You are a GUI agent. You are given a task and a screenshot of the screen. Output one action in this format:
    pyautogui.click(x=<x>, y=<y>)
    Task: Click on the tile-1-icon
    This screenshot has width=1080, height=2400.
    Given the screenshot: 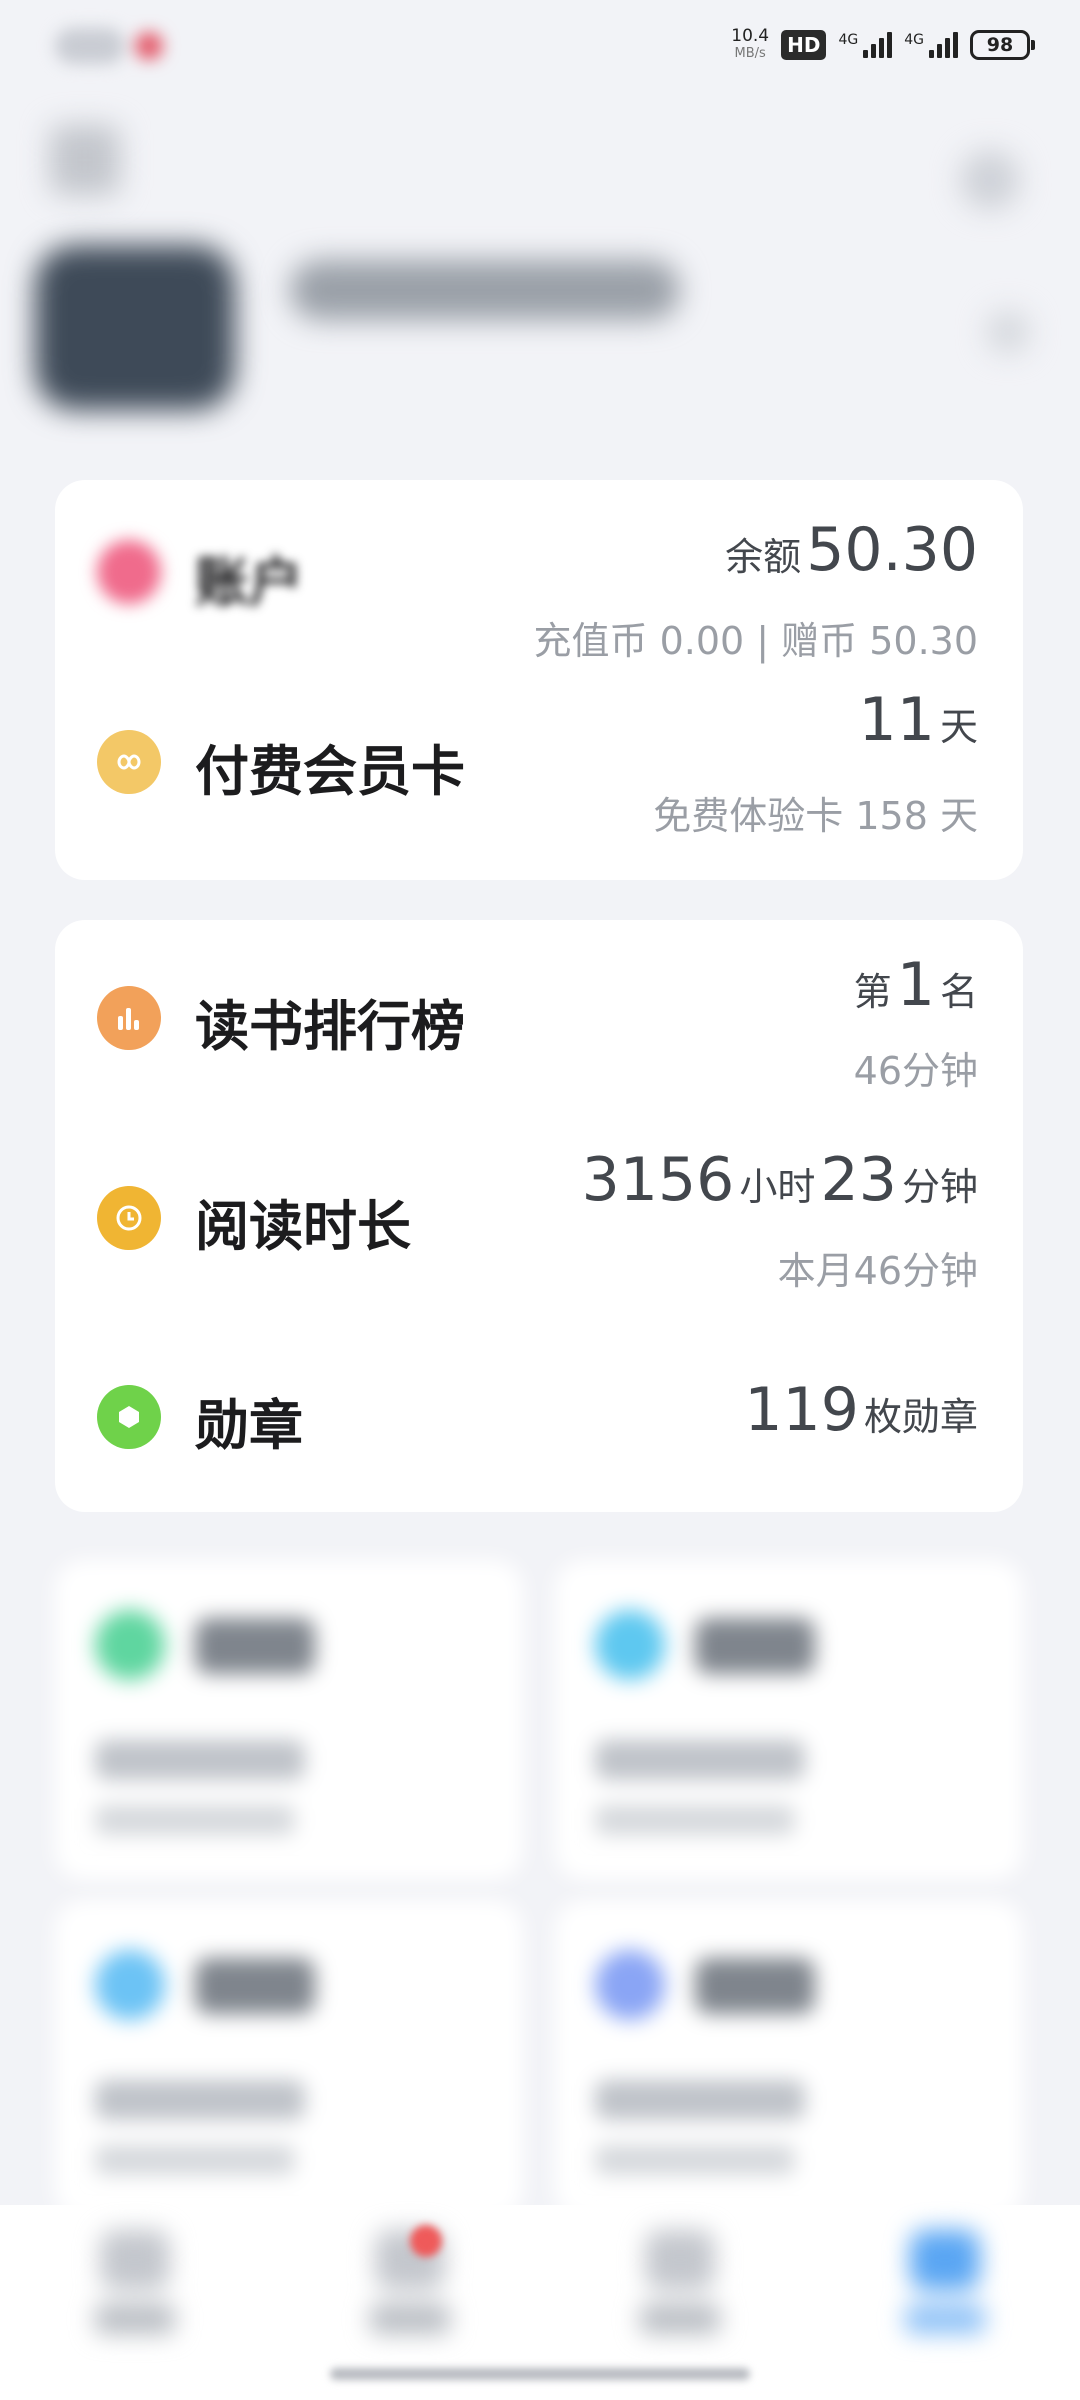 What is the action you would take?
    pyautogui.click(x=130, y=1645)
    